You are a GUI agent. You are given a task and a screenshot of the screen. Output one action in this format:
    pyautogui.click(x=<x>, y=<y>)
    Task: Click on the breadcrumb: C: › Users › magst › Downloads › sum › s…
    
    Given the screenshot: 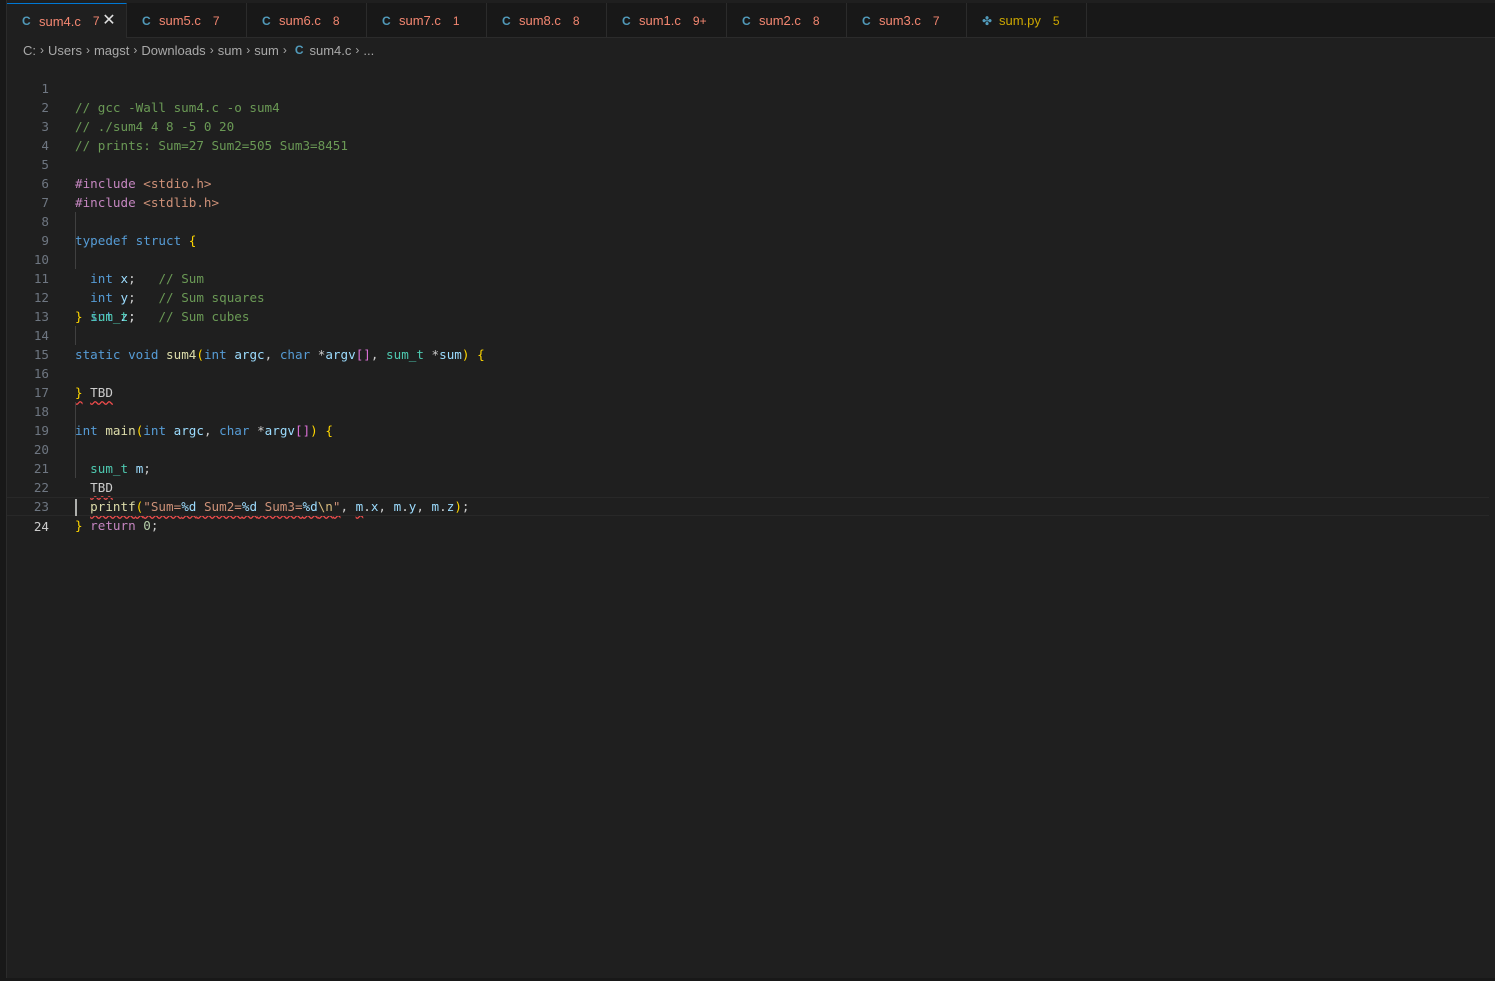 What is the action you would take?
    pyautogui.click(x=198, y=50)
    